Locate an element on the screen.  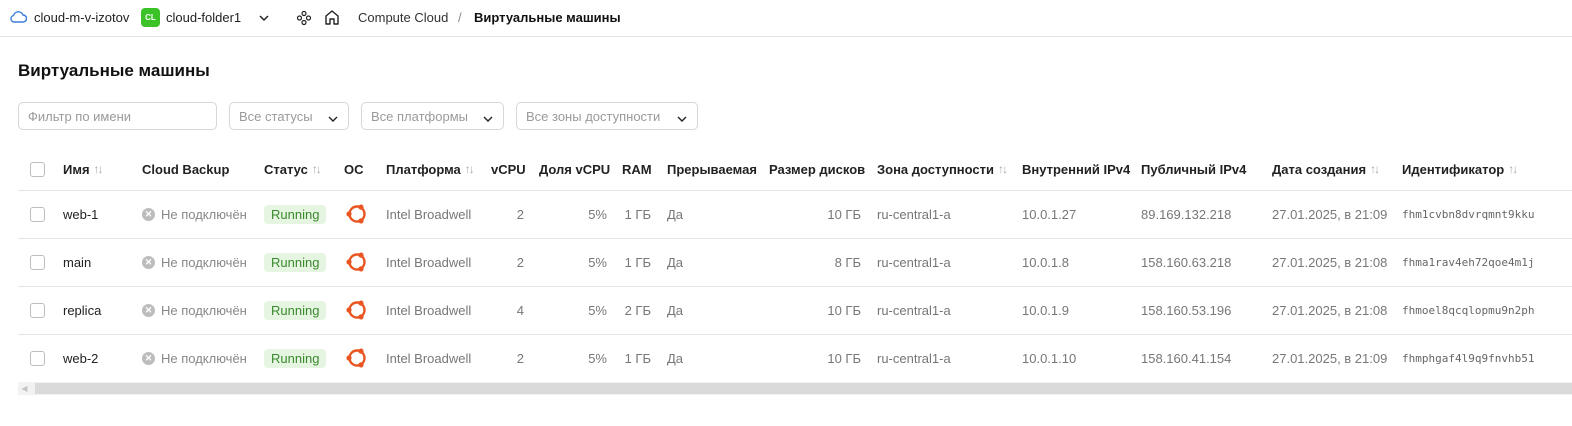
created-cell: 27.01.2025, в 21:09 is located at coordinates (1329, 214).